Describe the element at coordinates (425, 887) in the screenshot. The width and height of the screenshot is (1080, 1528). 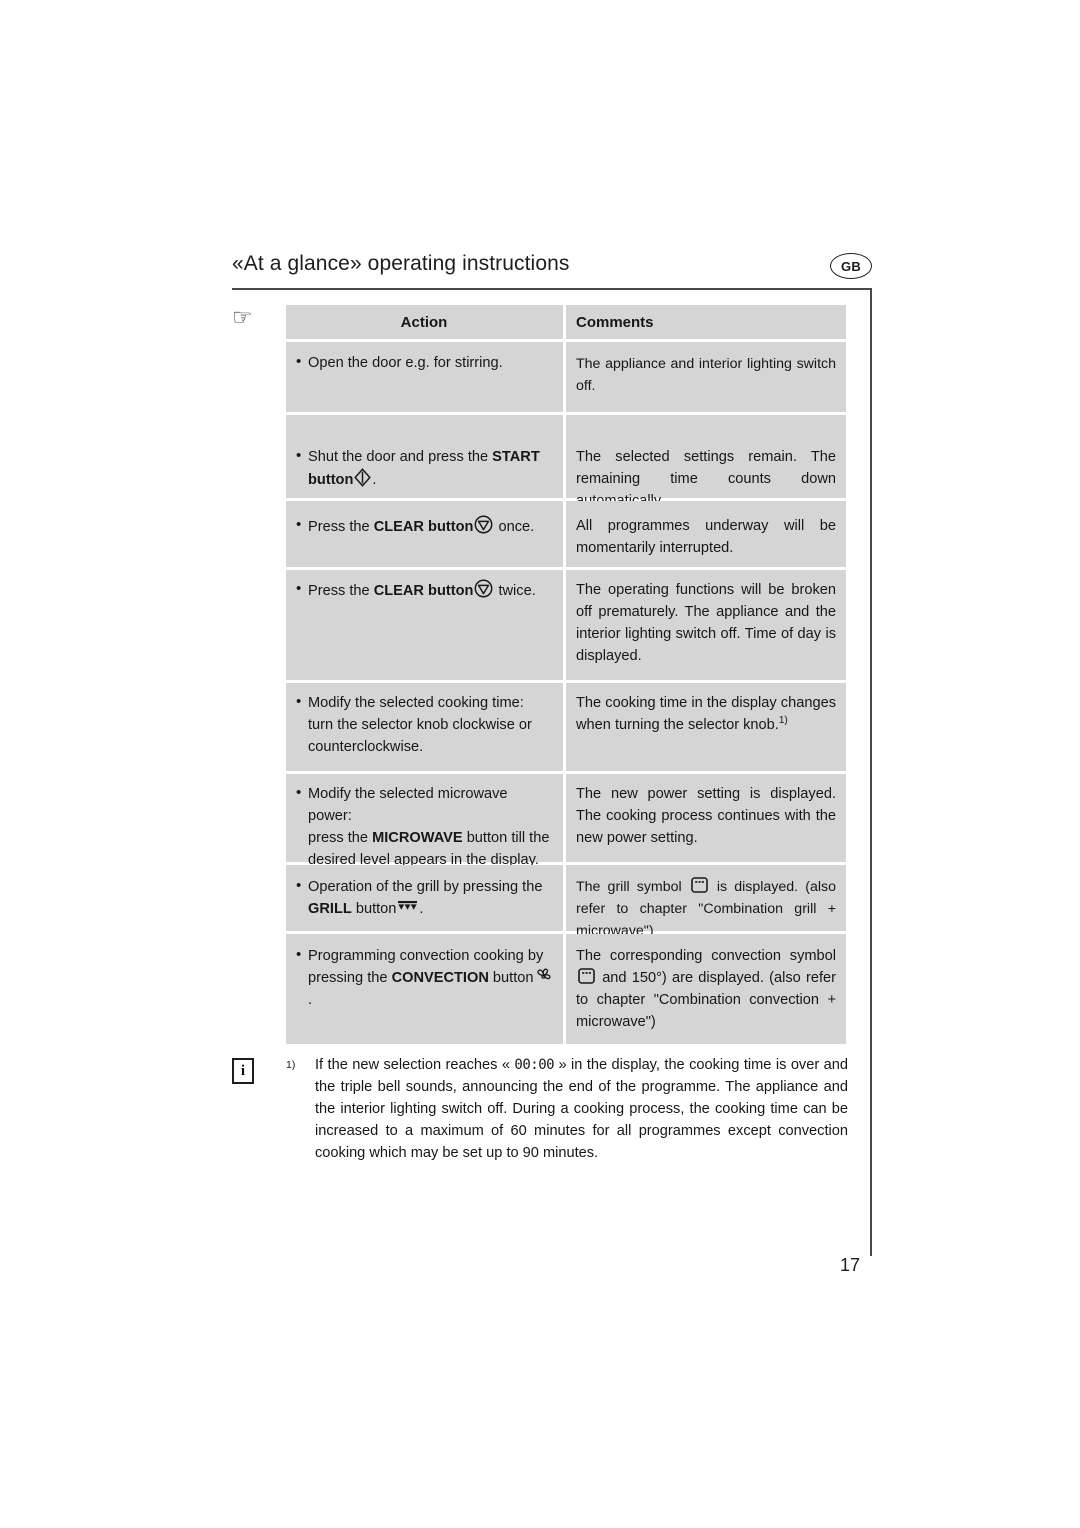
I see `action-text: Operation of the grill by pressing the` at that location.